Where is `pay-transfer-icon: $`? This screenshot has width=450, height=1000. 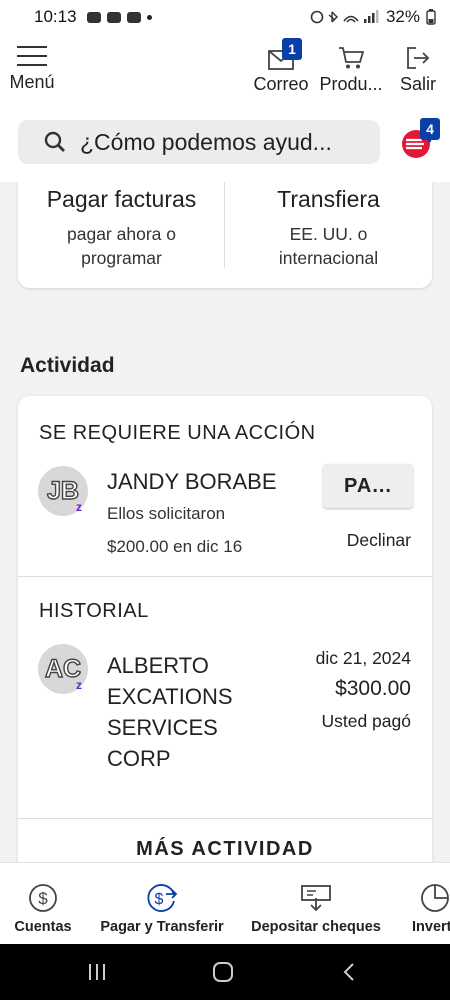
pay-transfer-icon: $ is located at coordinates (162, 898).